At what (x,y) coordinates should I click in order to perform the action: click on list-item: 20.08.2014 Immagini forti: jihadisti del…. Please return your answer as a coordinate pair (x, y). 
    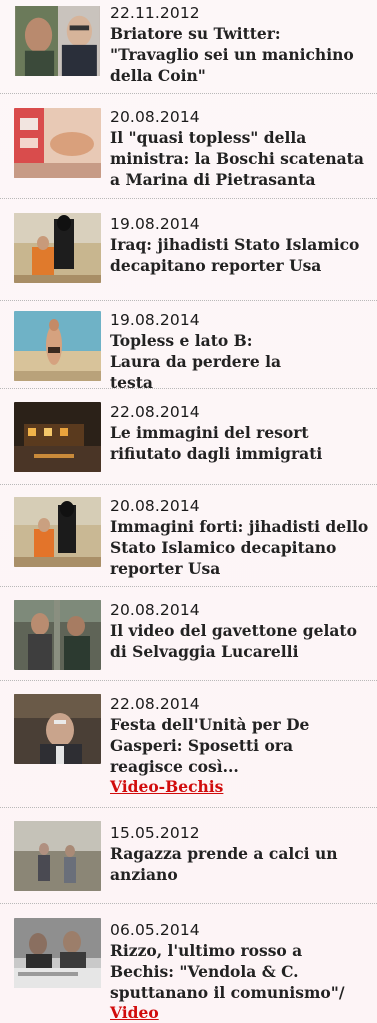
    Looking at the image, I should click on (188, 536).